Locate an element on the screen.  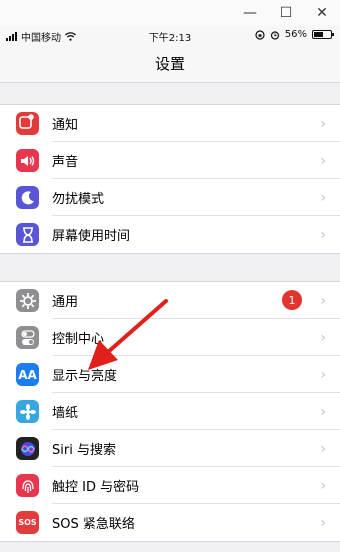
red-arrow-annotation is located at coordinates (128, 334).